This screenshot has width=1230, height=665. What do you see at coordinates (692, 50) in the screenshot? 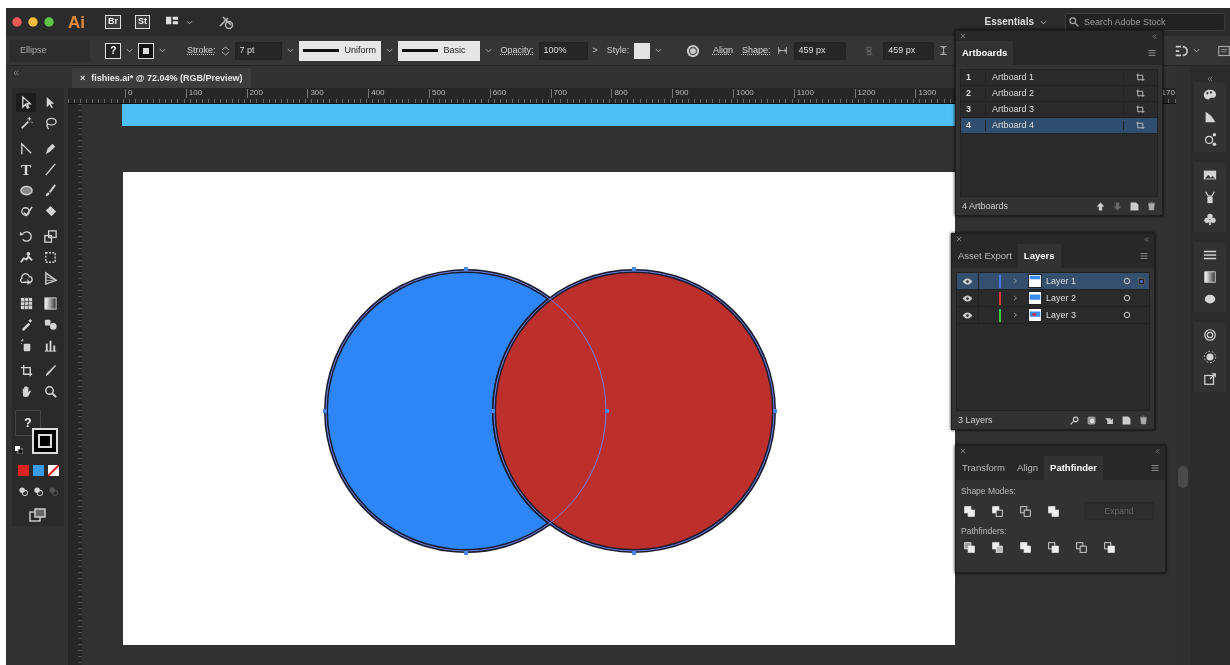
I see `recolor-icon` at bounding box center [692, 50].